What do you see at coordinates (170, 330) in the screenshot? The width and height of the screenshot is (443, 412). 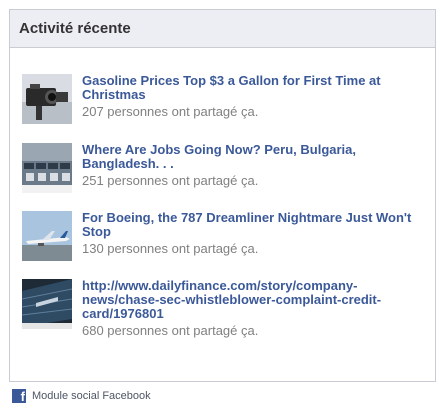 I see `share-count: 680 personnes ont partagé ça.` at bounding box center [170, 330].